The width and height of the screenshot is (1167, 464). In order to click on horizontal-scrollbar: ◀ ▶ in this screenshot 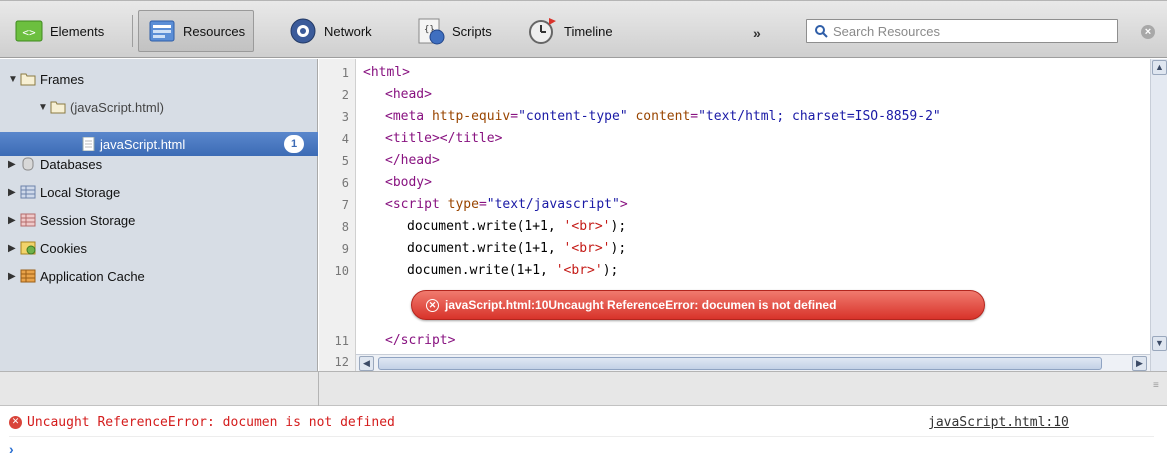, I will do `click(753, 362)`.